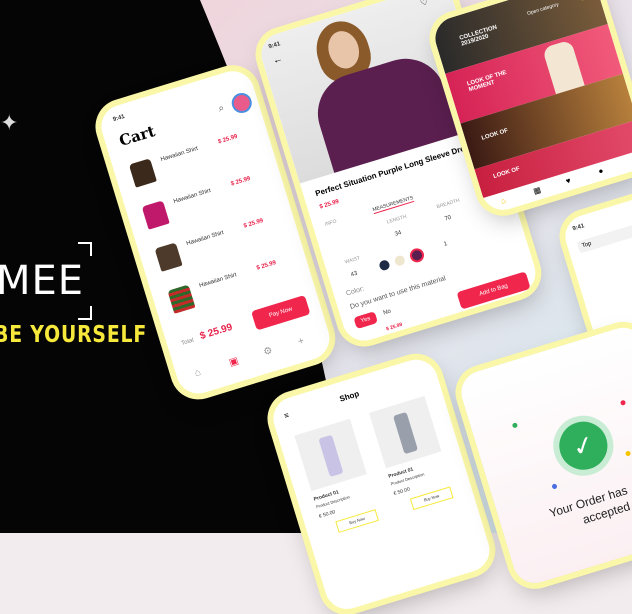 This screenshot has width=632, height=614. What do you see at coordinates (187, 342) in the screenshot?
I see `total-label: Total` at bounding box center [187, 342].